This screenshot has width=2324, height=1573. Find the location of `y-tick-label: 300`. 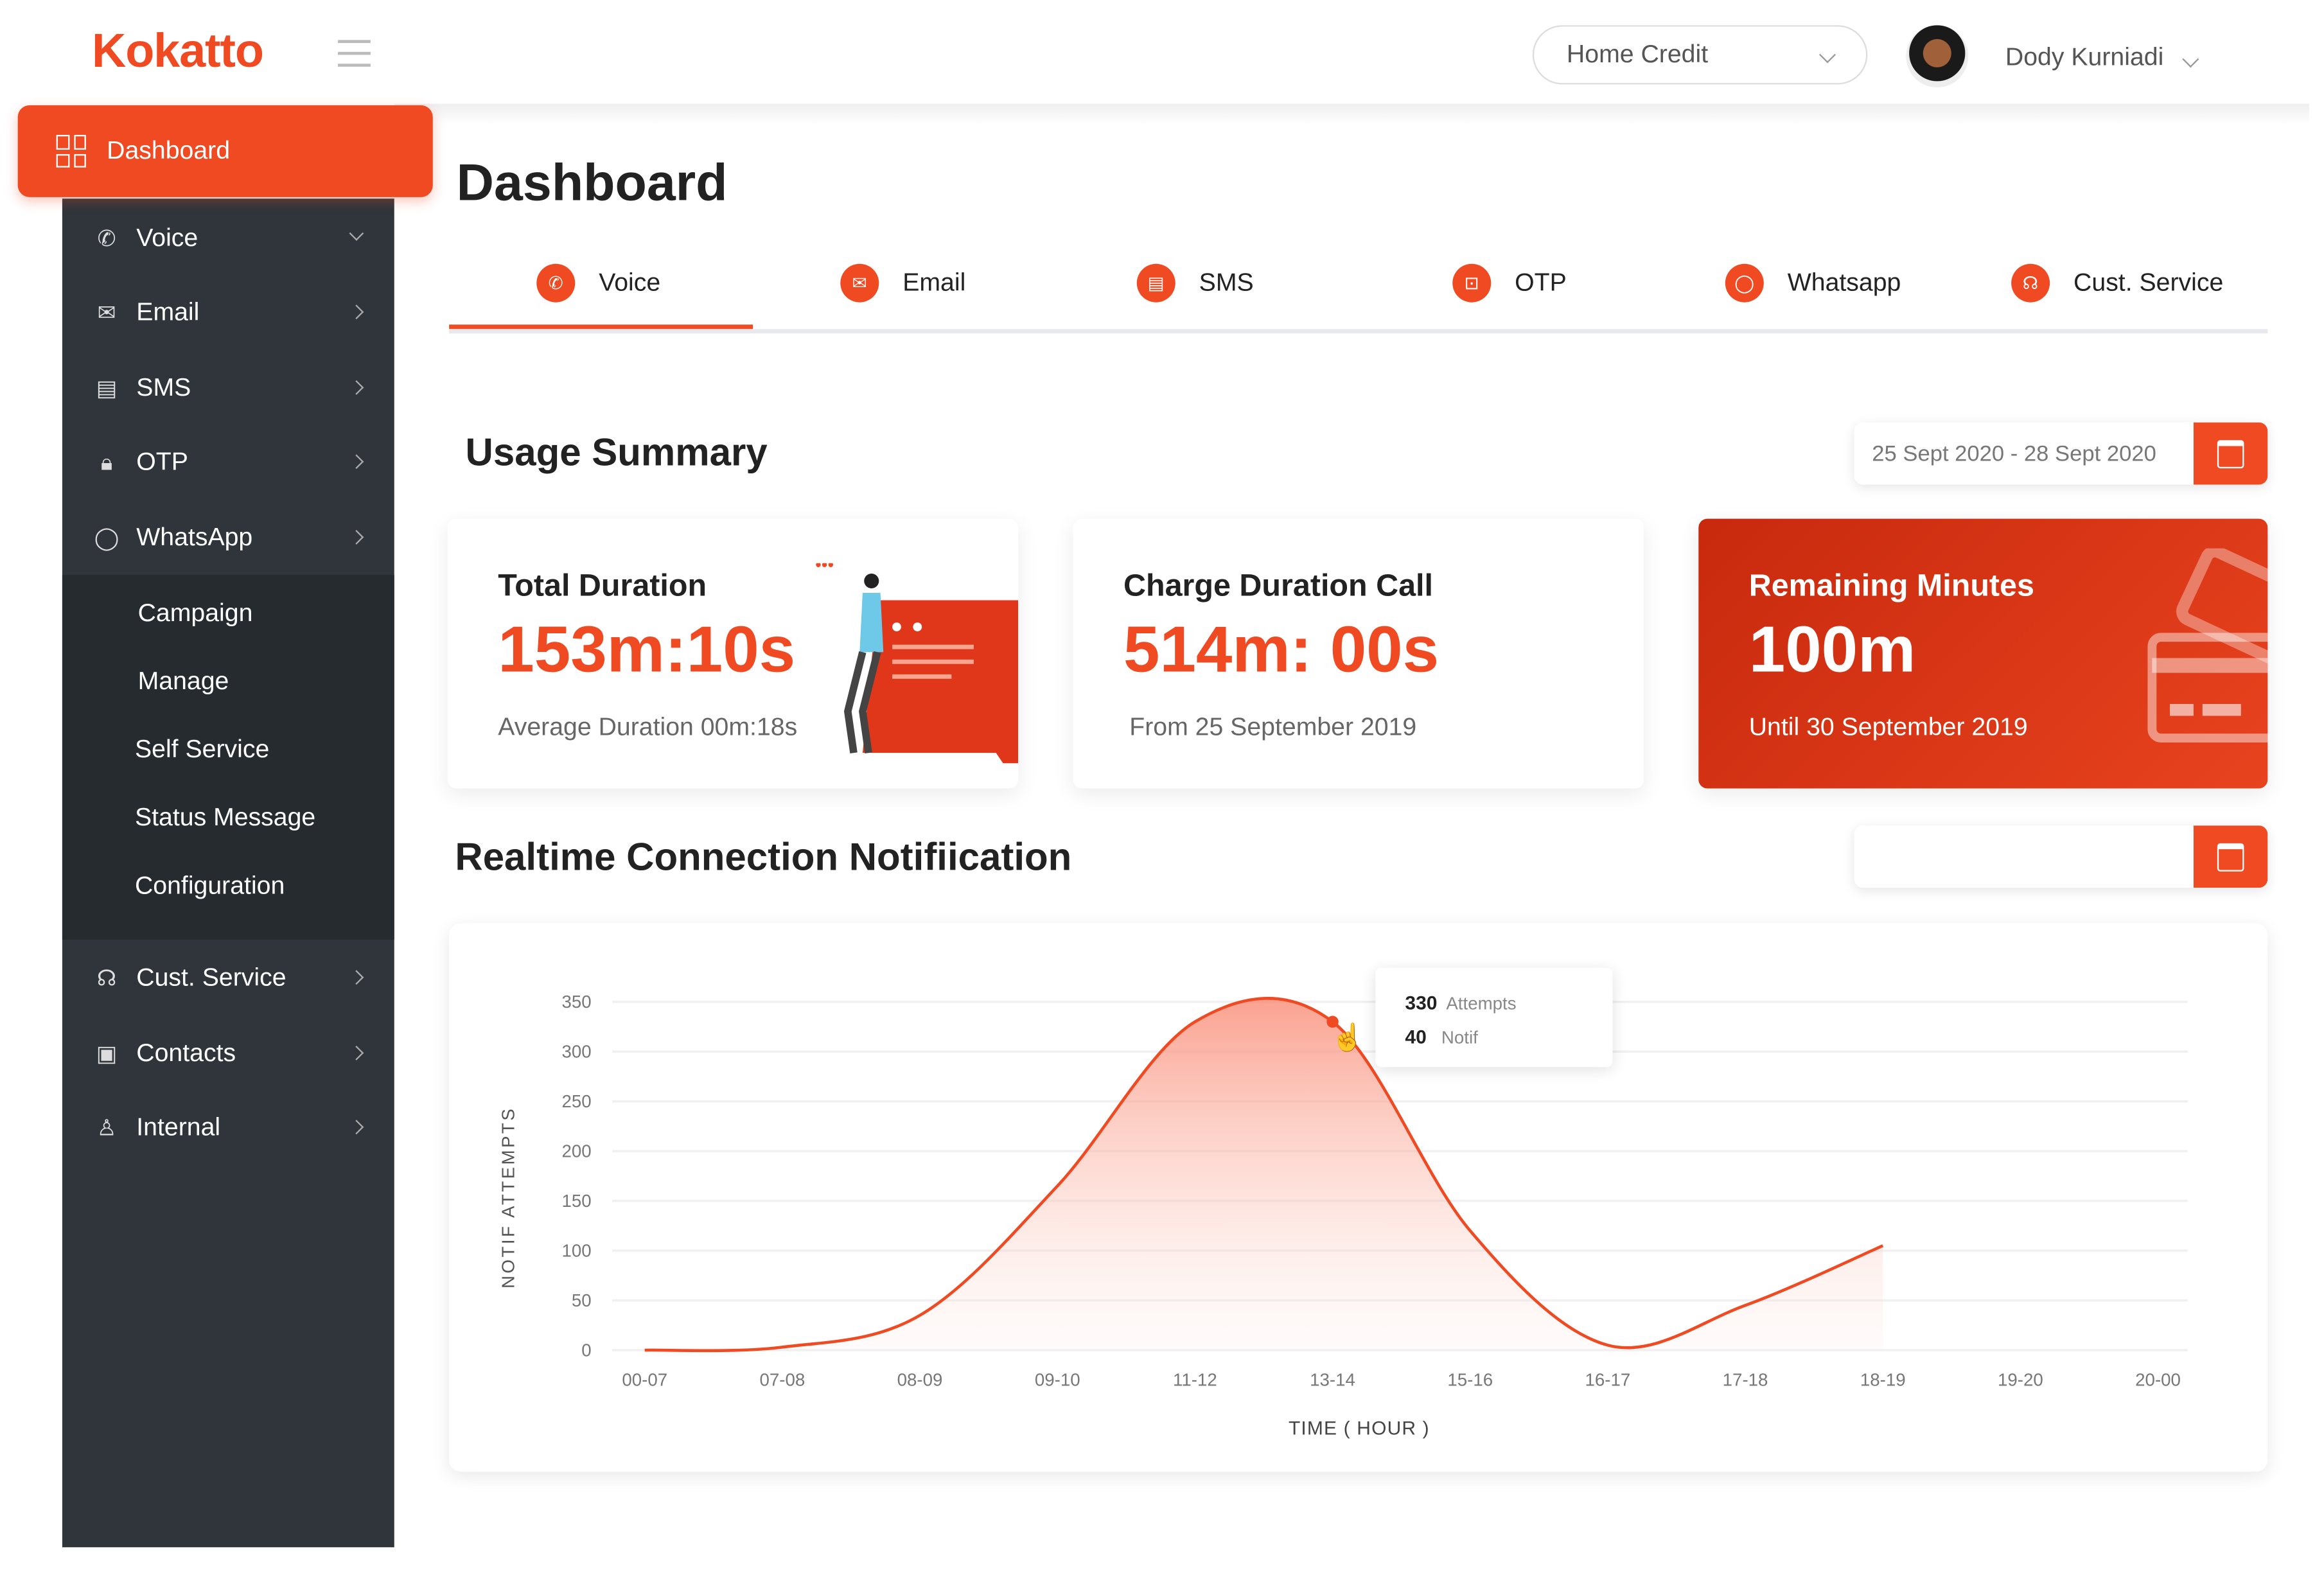

y-tick-label: 300 is located at coordinates (576, 1051).